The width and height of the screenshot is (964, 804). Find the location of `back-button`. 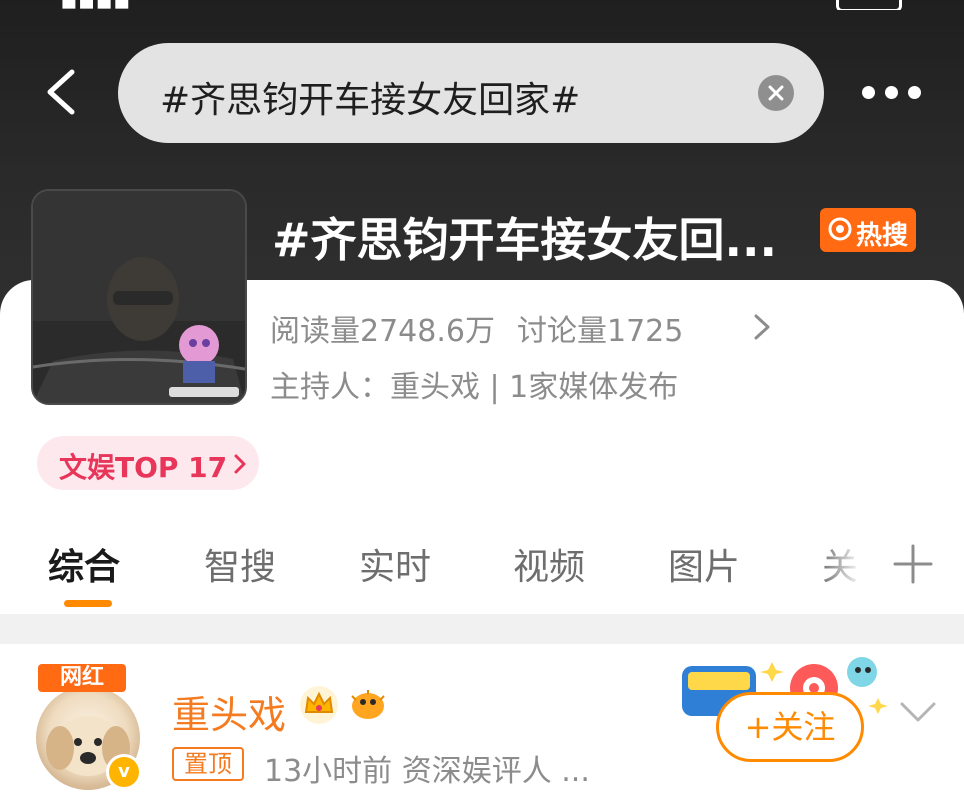

back-button is located at coordinates (64, 92).